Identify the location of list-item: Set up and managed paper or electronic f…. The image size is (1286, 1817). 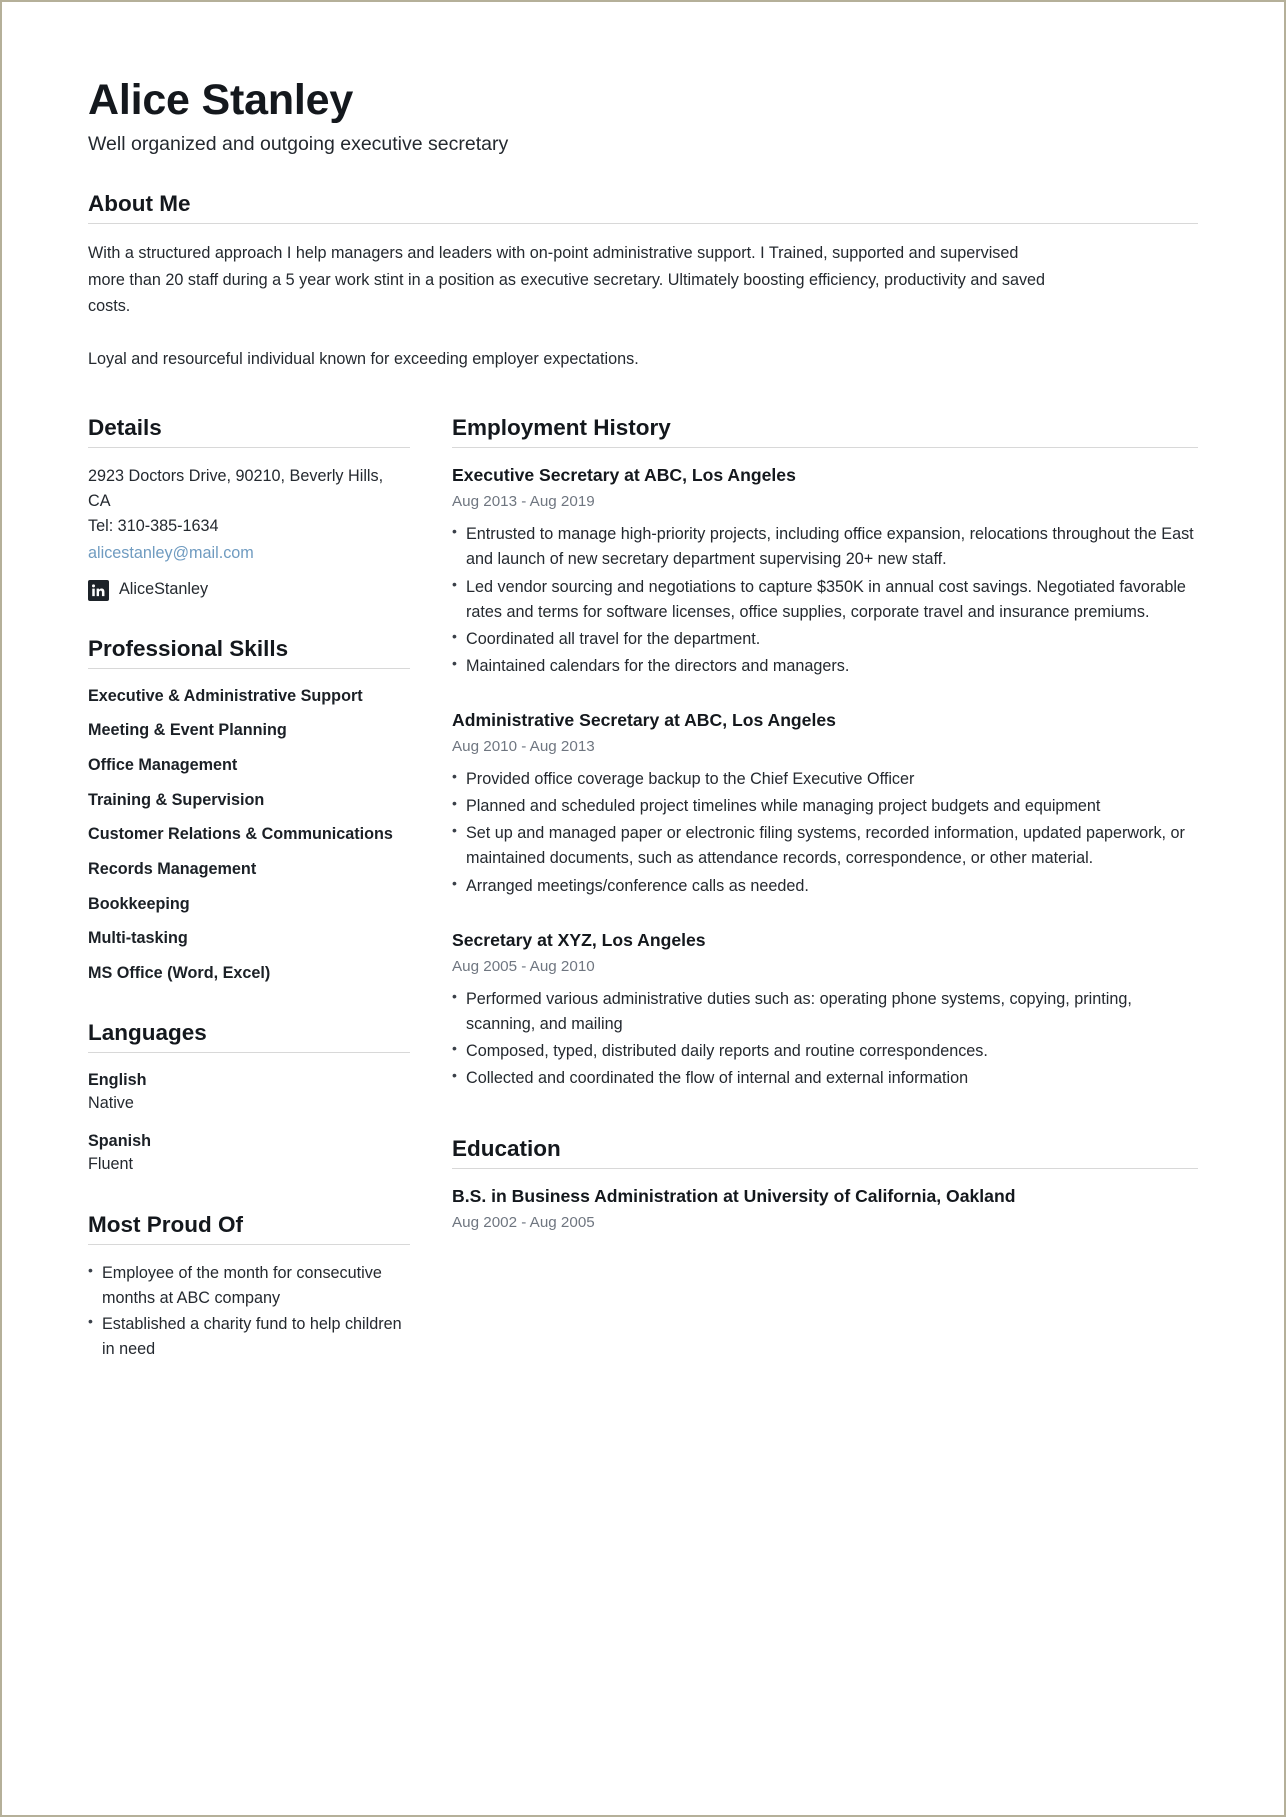
(825, 845).